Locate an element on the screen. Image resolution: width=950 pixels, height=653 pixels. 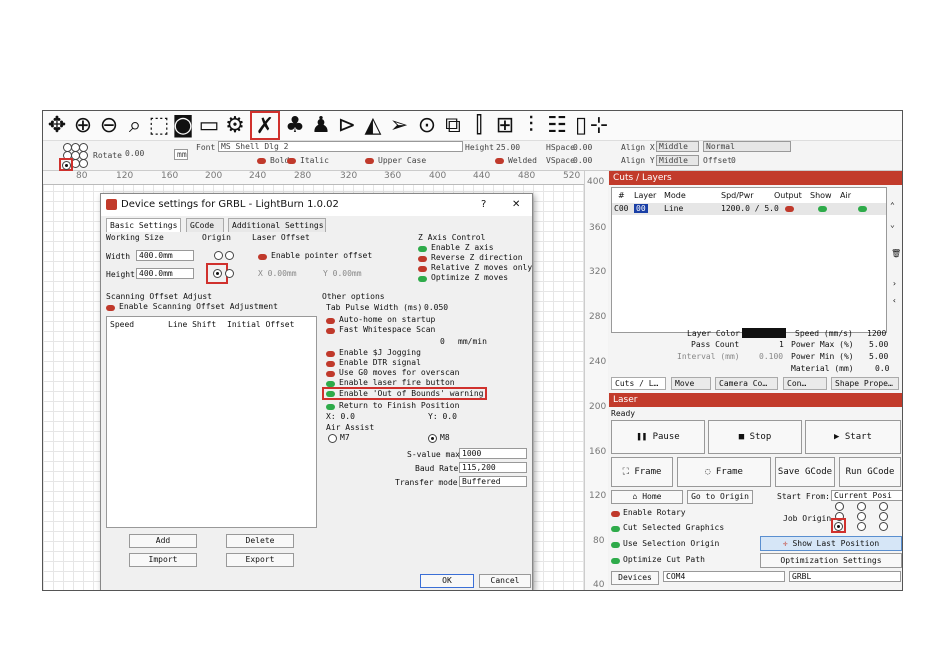
transfer-select: Buffered is located at coordinates (493, 481).